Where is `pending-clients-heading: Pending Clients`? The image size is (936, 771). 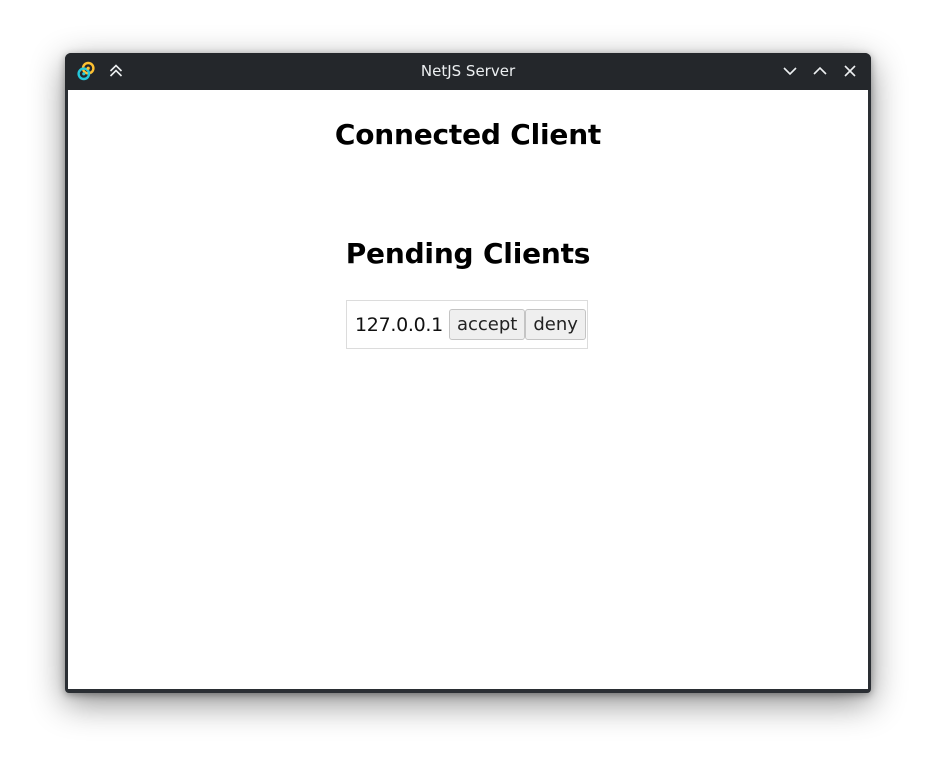 pending-clients-heading: Pending Clients is located at coordinates (468, 253).